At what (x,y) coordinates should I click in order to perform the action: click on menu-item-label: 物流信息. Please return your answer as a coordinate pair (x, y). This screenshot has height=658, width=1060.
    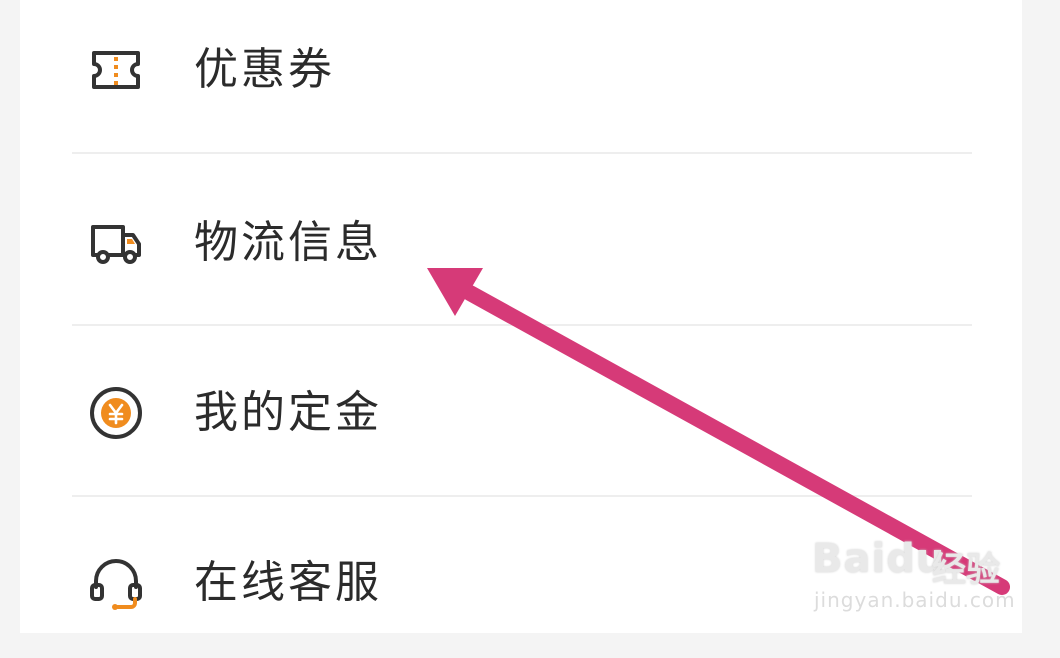
    Looking at the image, I should click on (288, 242).